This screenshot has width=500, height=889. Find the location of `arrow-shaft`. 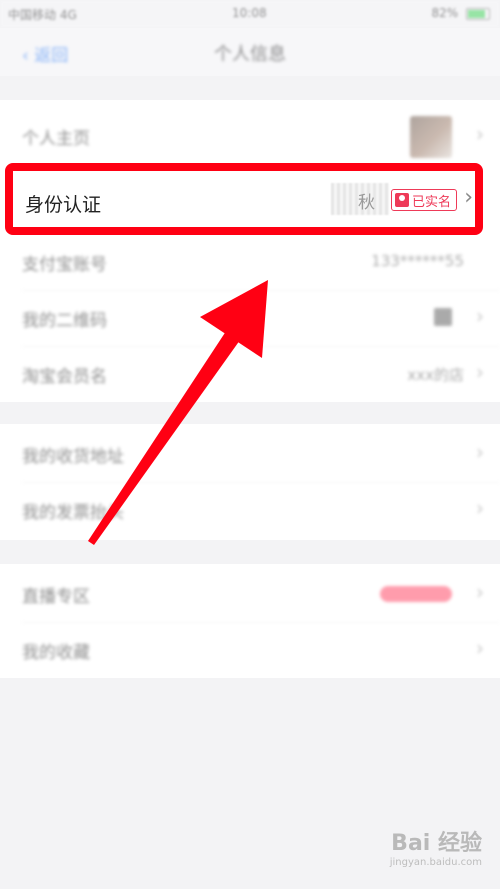

arrow-shaft is located at coordinates (169, 430).